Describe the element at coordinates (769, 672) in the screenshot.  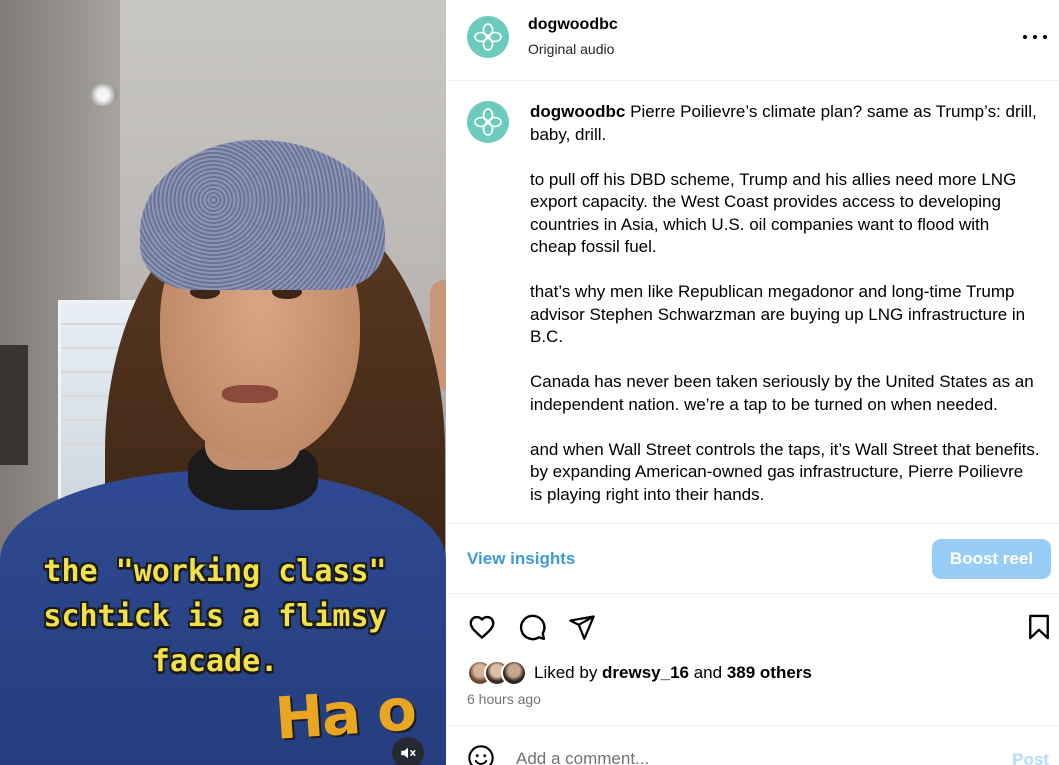
I see `likes-others-link: 389 others` at that location.